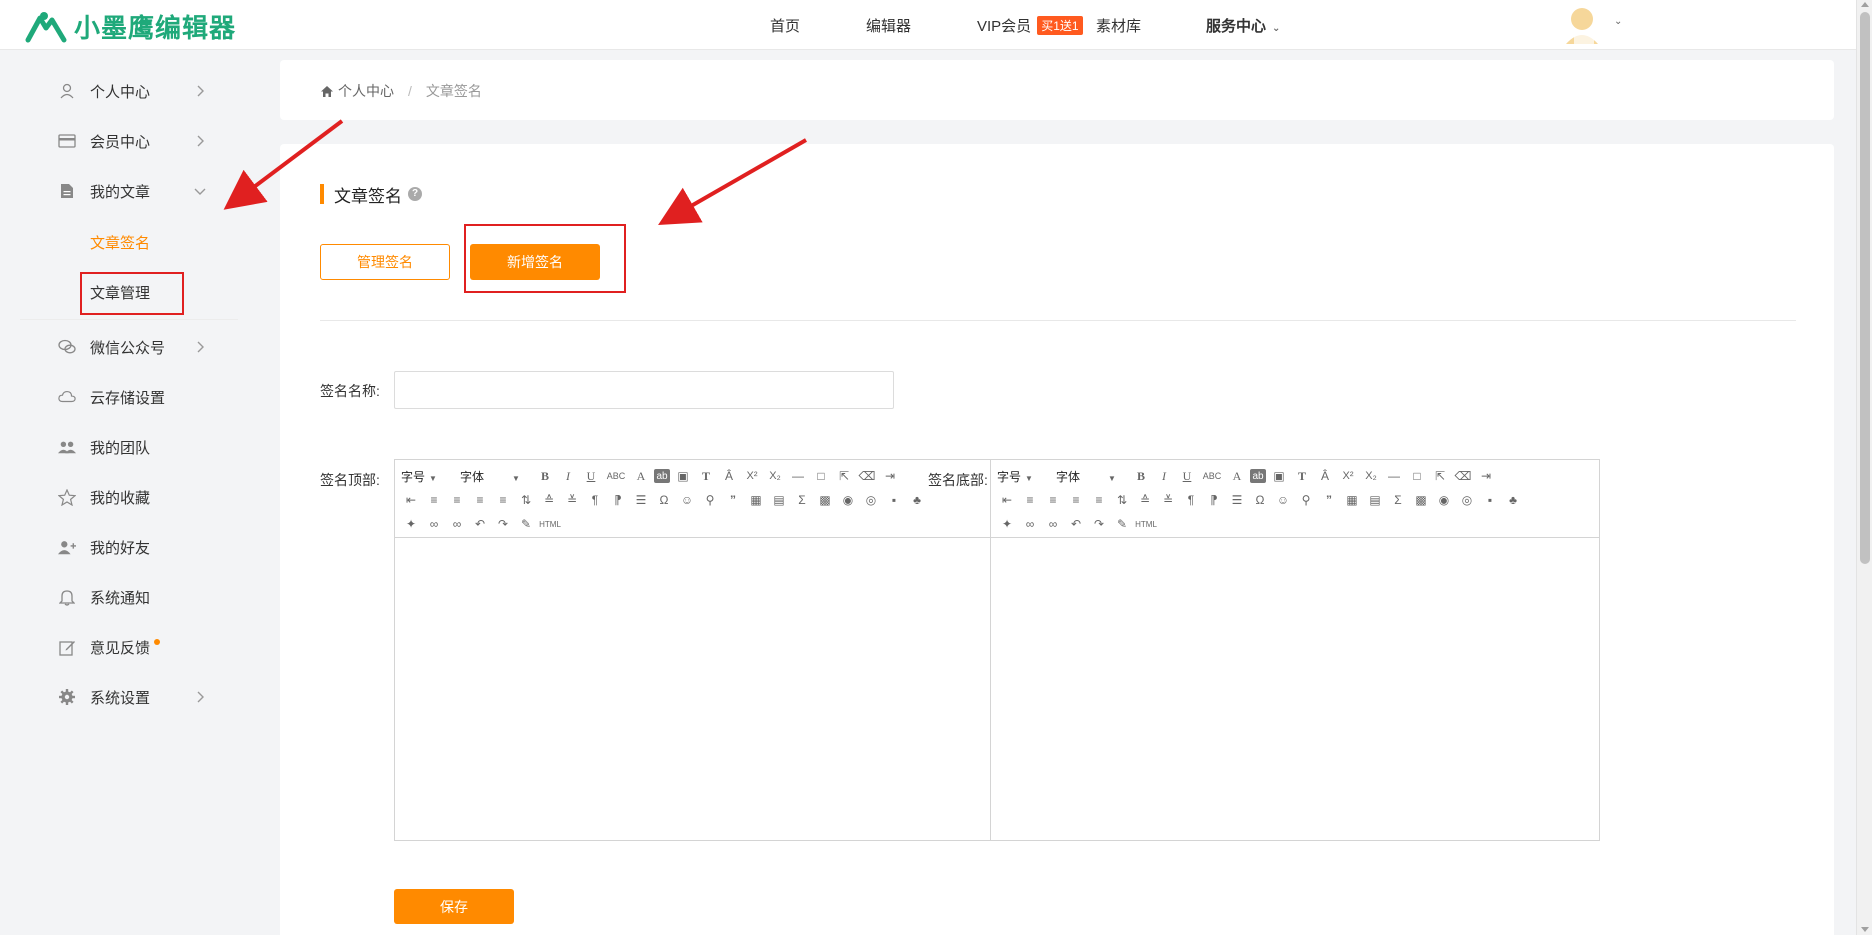  What do you see at coordinates (867, 476) in the screenshot?
I see `eraser-icon: ⌫` at bounding box center [867, 476].